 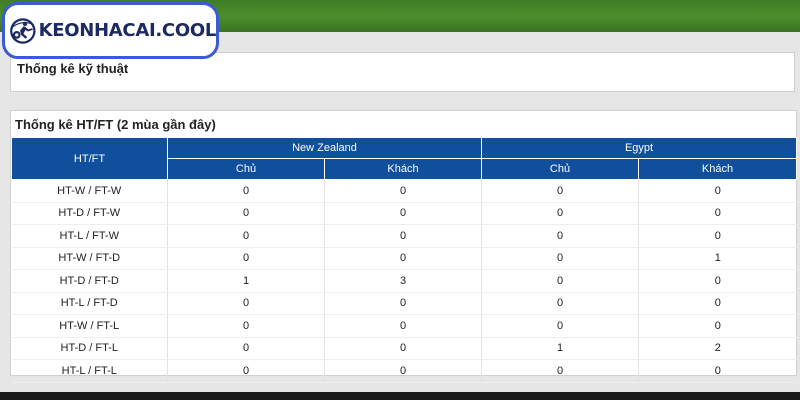 What do you see at coordinates (89, 281) in the screenshot?
I see `row-label: HT-D / FT-D` at bounding box center [89, 281].